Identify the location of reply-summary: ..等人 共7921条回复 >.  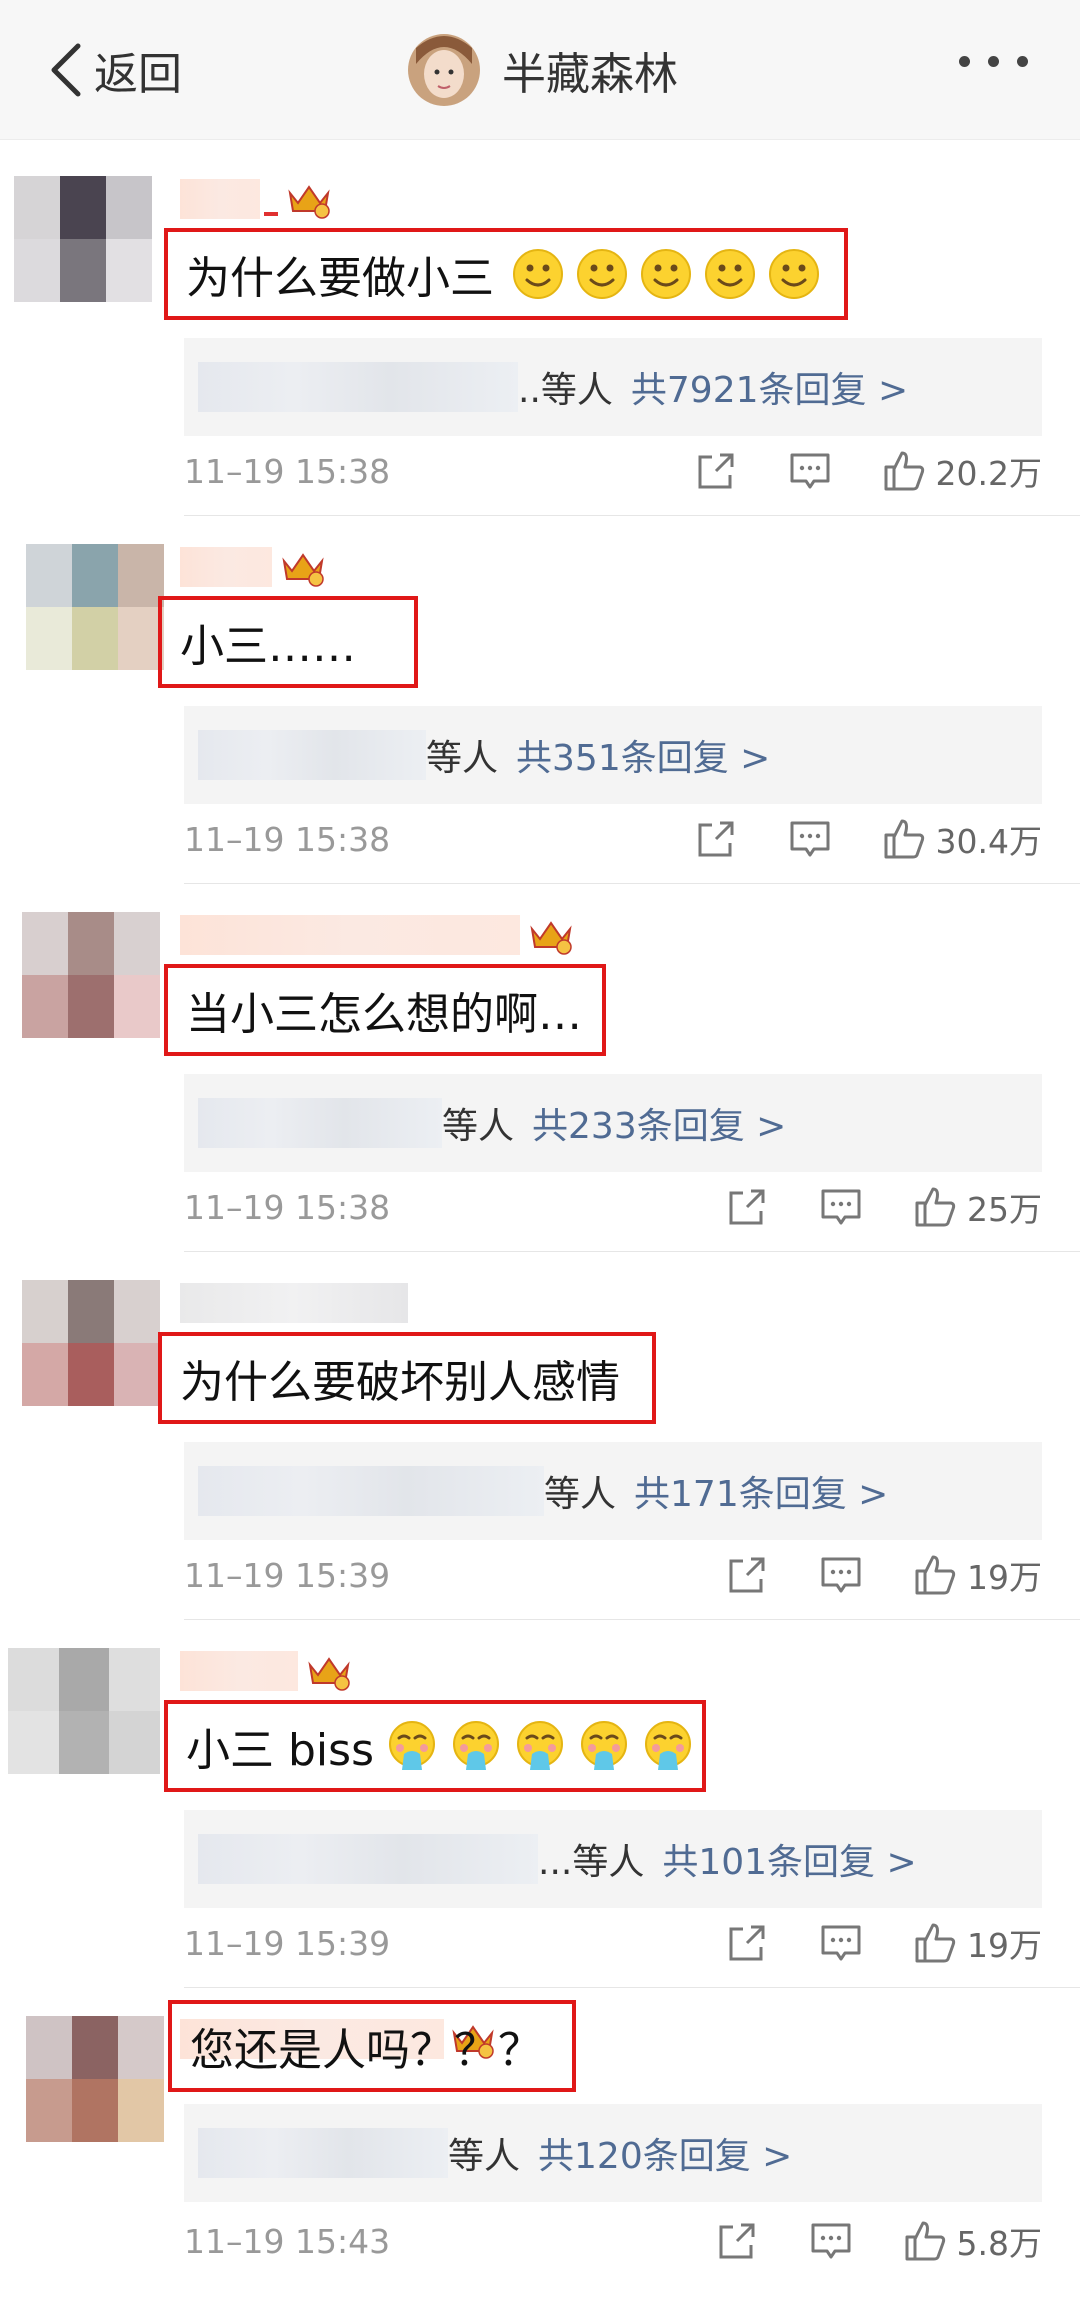
(613, 387).